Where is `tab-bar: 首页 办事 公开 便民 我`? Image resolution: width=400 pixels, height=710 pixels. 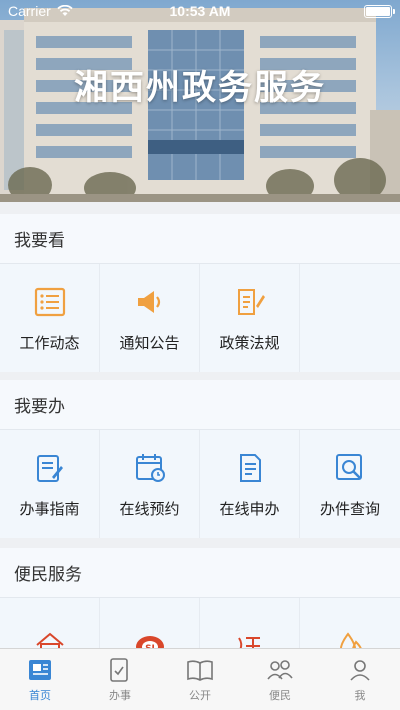
tab-bar: 首页 办事 公开 便民 我 is located at coordinates (200, 679).